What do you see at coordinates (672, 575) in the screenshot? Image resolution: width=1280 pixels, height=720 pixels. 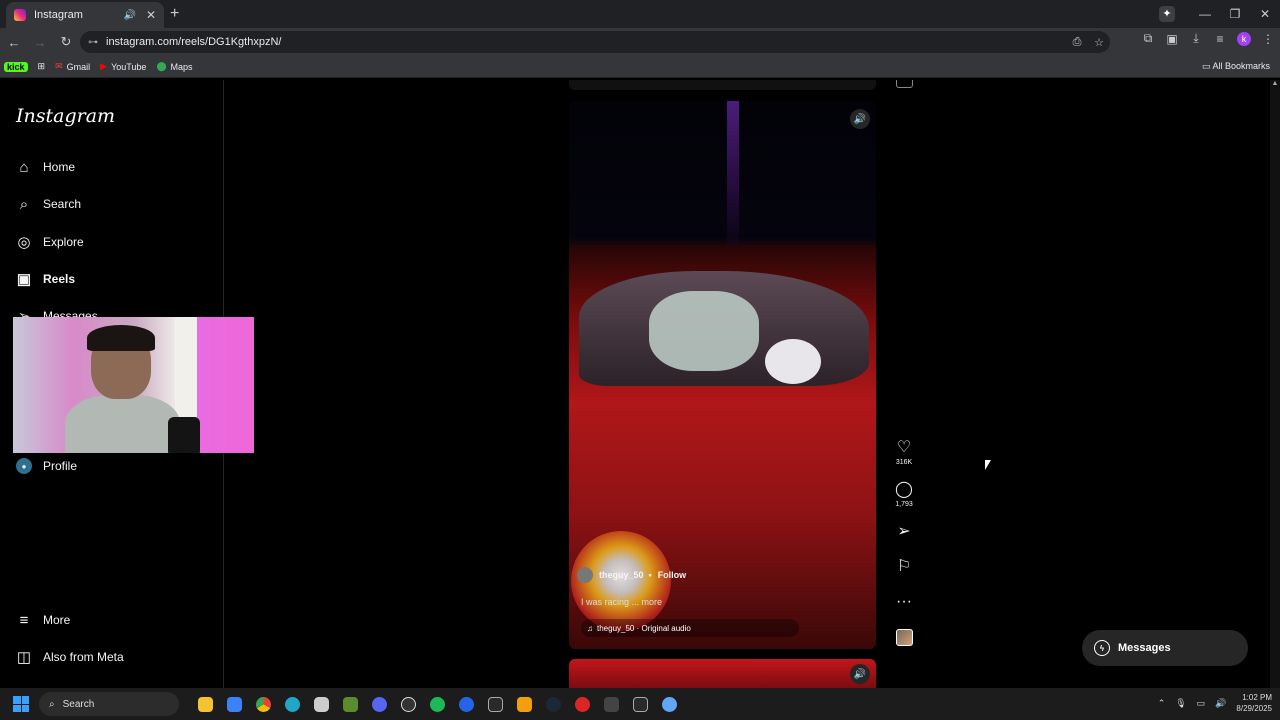 I see `follow-button: Follow` at bounding box center [672, 575].